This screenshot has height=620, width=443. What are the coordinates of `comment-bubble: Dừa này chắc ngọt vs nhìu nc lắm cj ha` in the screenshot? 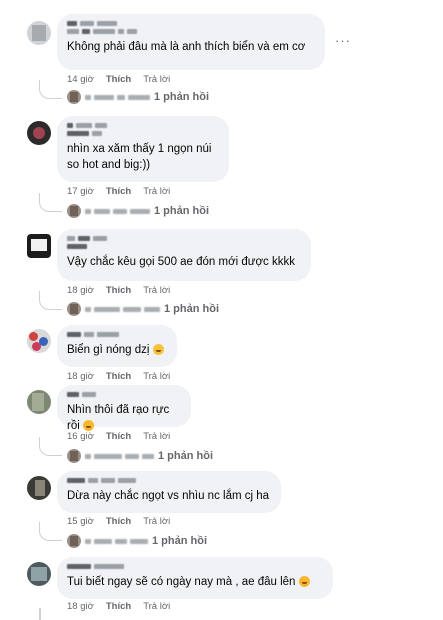 It's located at (169, 492).